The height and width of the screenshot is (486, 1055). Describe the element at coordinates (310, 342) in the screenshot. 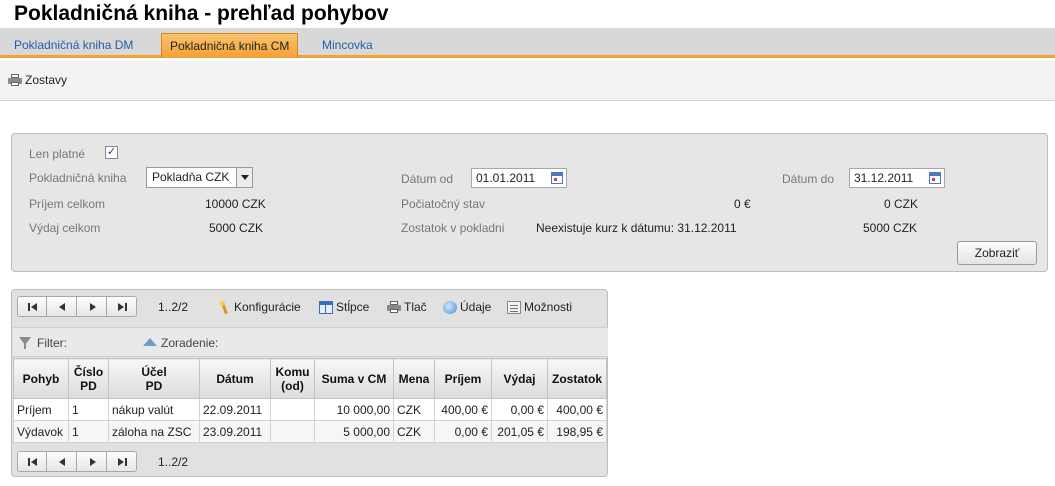

I see `filter-bar: Filter: Zoradenie:` at that location.